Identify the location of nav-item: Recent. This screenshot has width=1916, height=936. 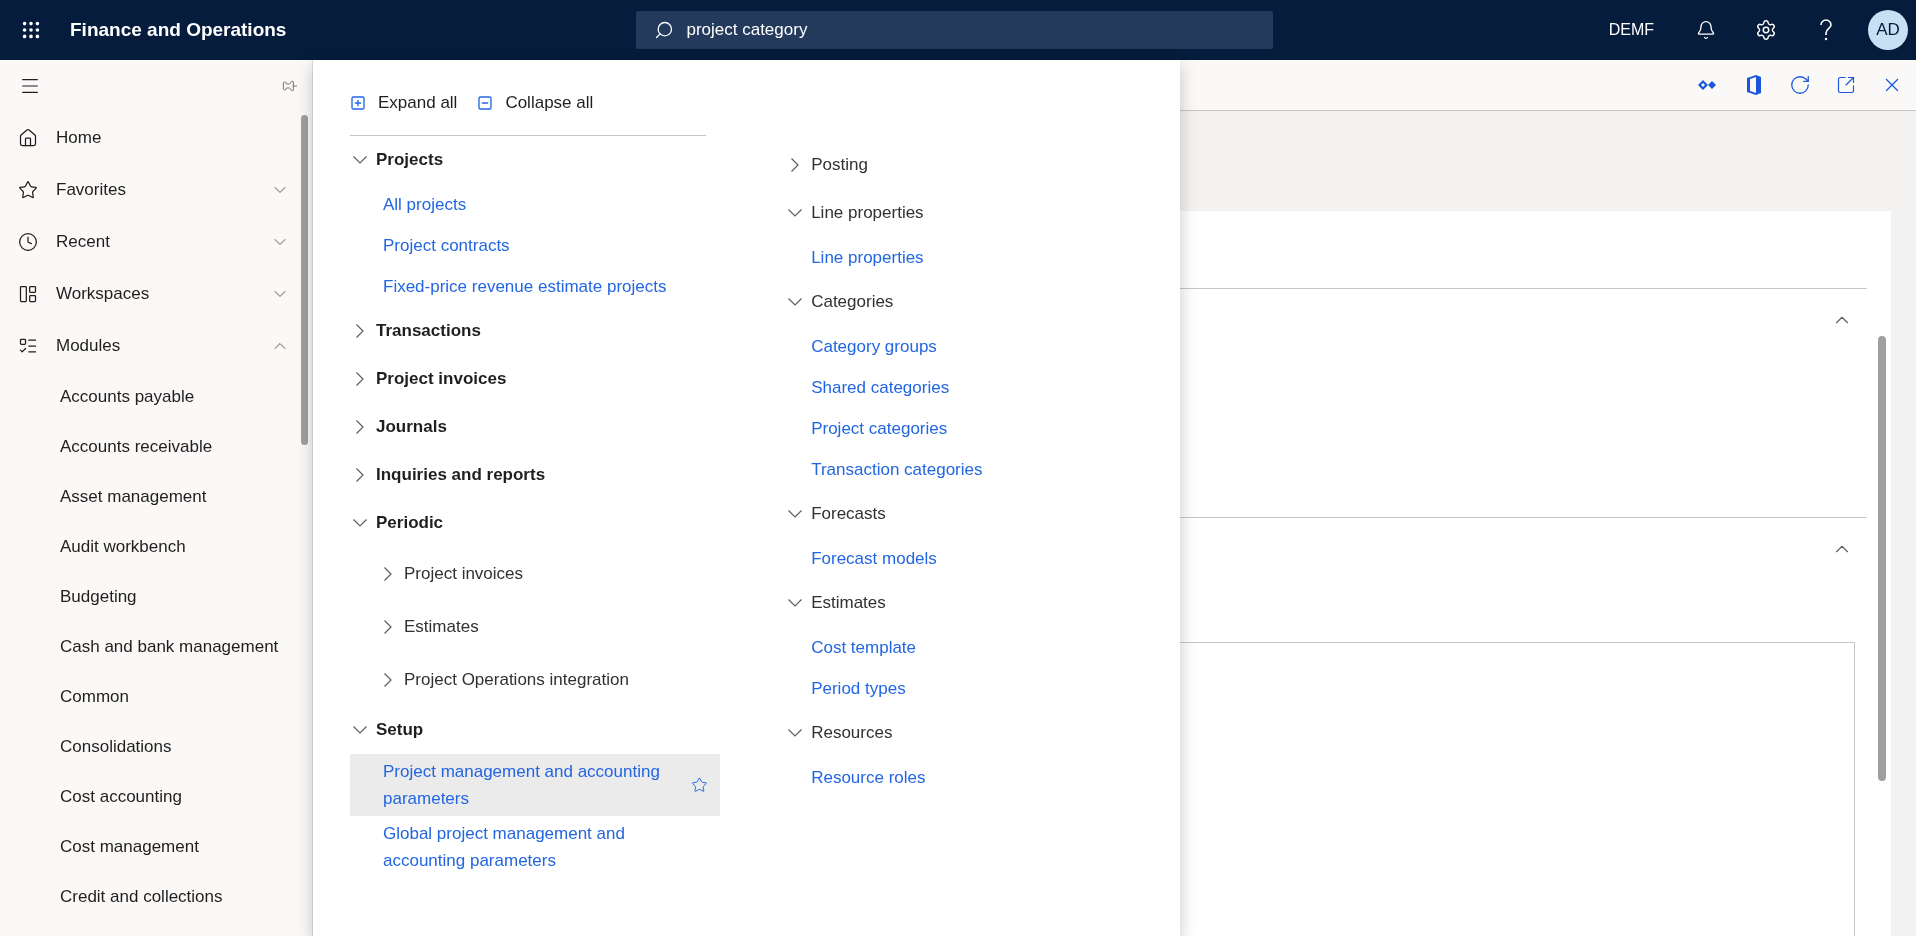
(156, 242).